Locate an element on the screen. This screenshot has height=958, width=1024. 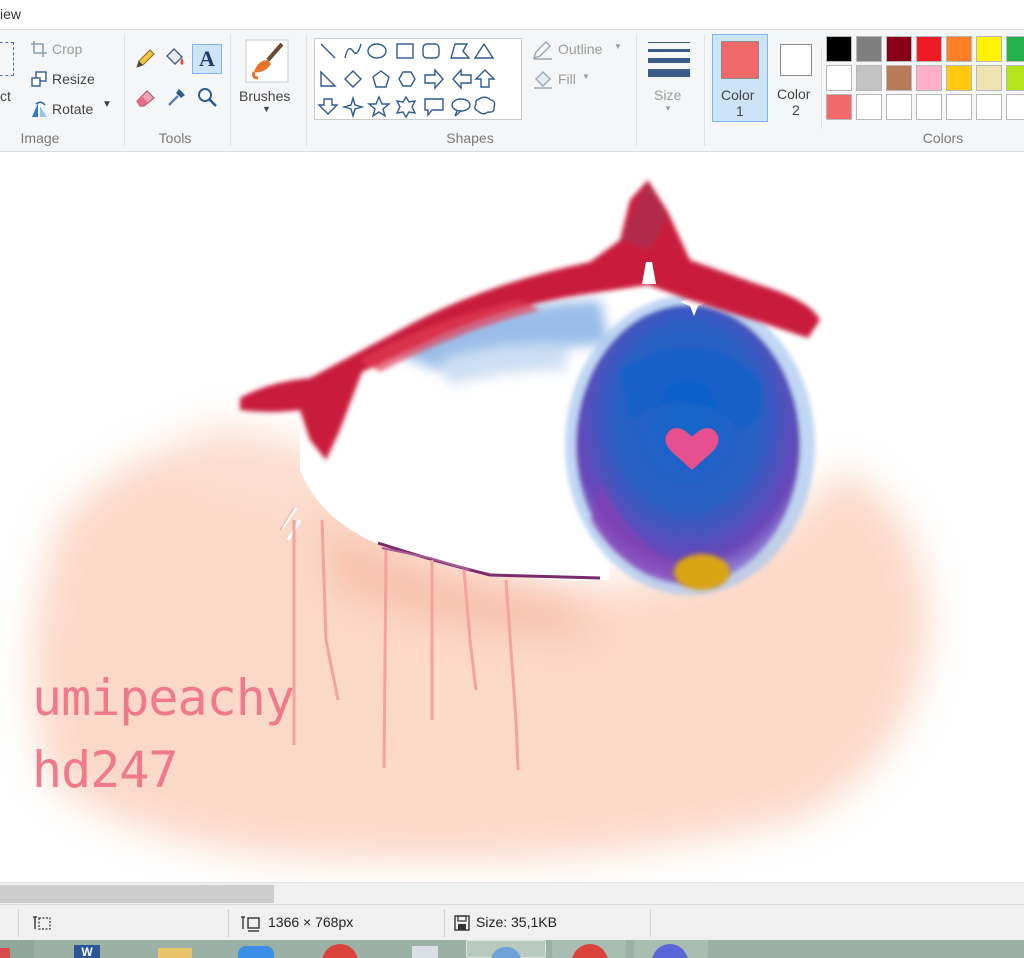
outline-icon is located at coordinates (542, 50).